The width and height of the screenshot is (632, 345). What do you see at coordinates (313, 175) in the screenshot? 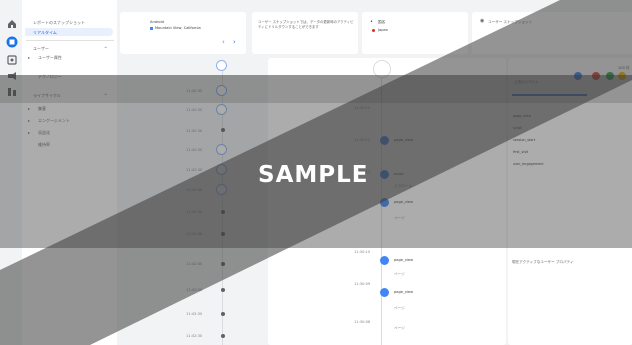
I see `watermark-text: SAMPLE` at bounding box center [313, 175].